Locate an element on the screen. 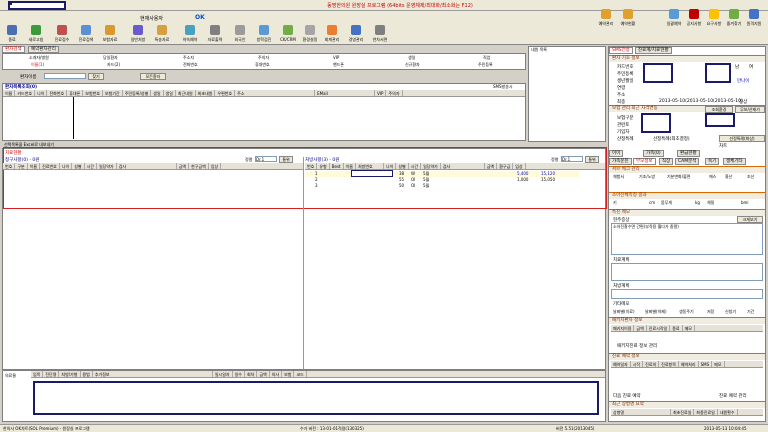 The image size is (768, 432). list-divider is located at coordinates (73, 118).